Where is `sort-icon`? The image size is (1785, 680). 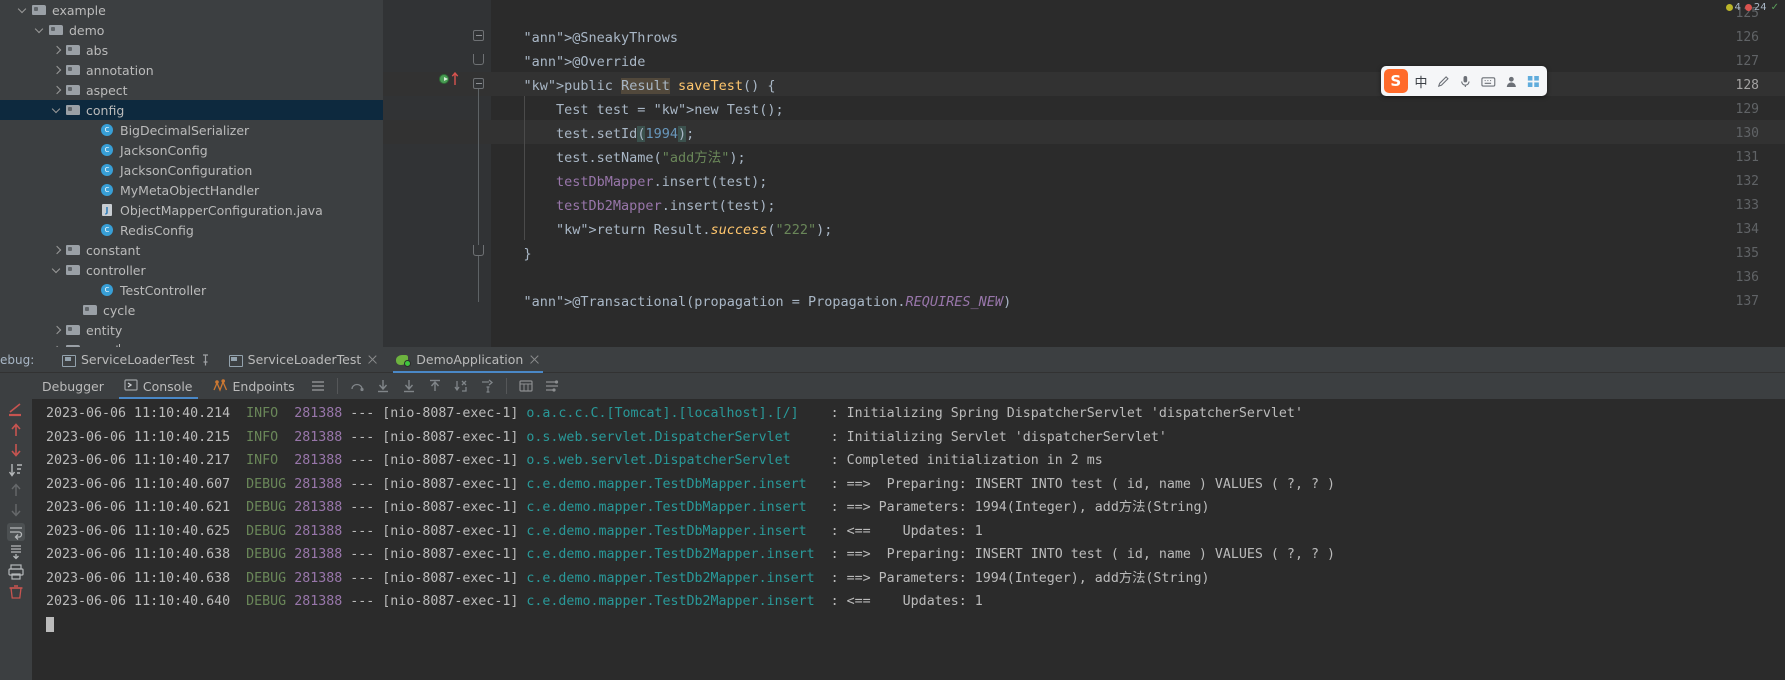 sort-icon is located at coordinates (16, 470).